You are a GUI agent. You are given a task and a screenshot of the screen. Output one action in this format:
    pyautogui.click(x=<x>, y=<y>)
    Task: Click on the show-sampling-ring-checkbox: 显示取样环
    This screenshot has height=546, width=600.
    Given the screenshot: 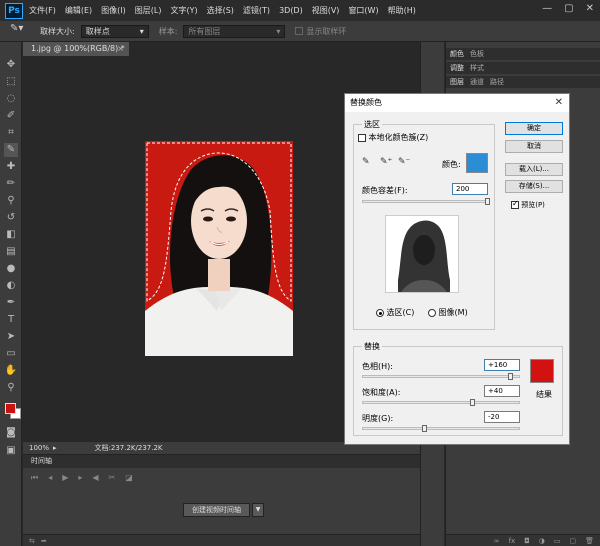 What is the action you would take?
    pyautogui.click(x=320, y=31)
    